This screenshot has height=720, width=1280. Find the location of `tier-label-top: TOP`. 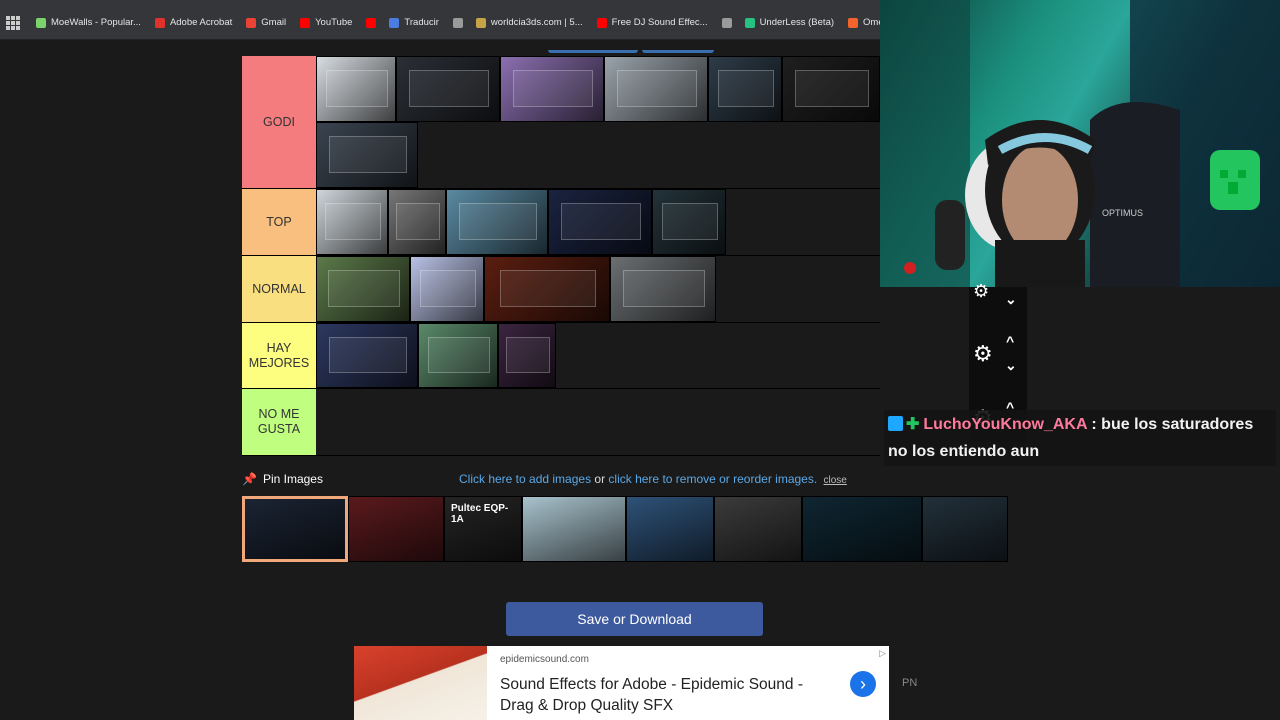

tier-label-top: TOP is located at coordinates (279, 222).